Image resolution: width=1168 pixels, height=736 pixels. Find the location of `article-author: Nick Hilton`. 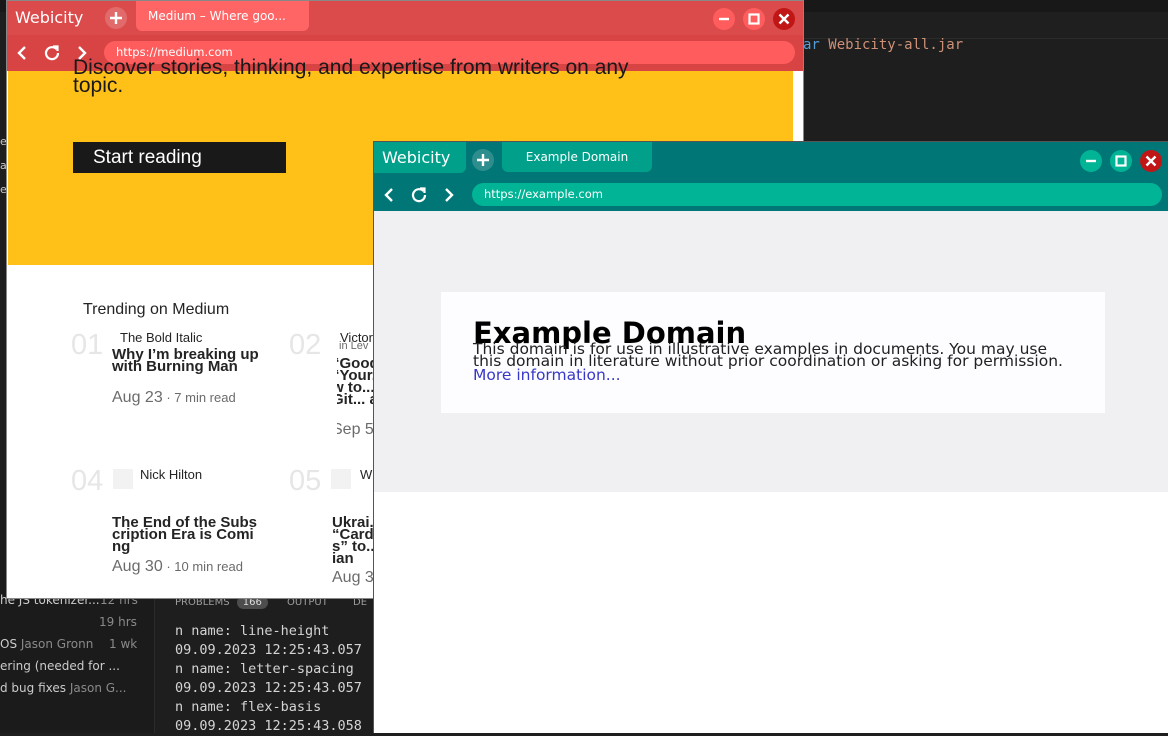

article-author: Nick Hilton is located at coordinates (171, 474).